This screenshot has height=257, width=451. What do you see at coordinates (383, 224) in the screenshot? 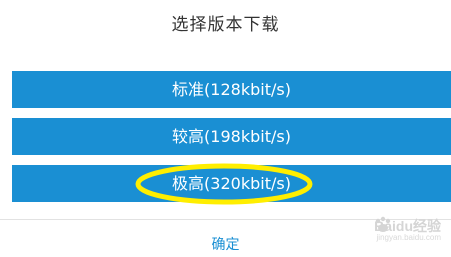
I see `paw-icon` at bounding box center [383, 224].